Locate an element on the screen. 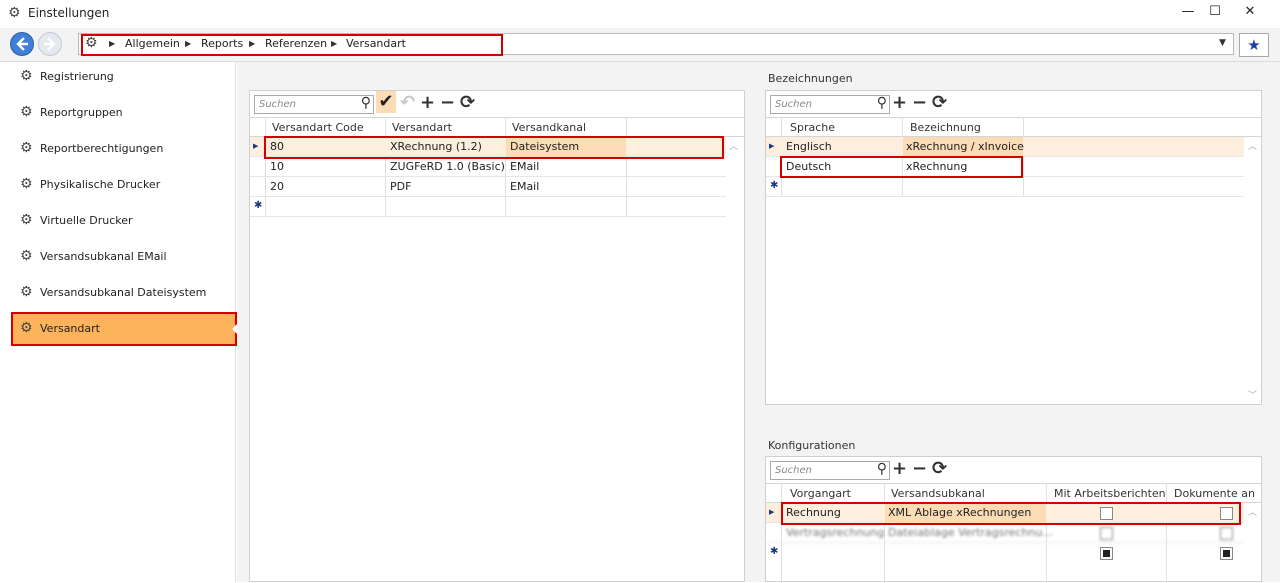  sidebar-item-reportberechtigungen: ⚙ Reportberechtigungen is located at coordinates (124, 149).